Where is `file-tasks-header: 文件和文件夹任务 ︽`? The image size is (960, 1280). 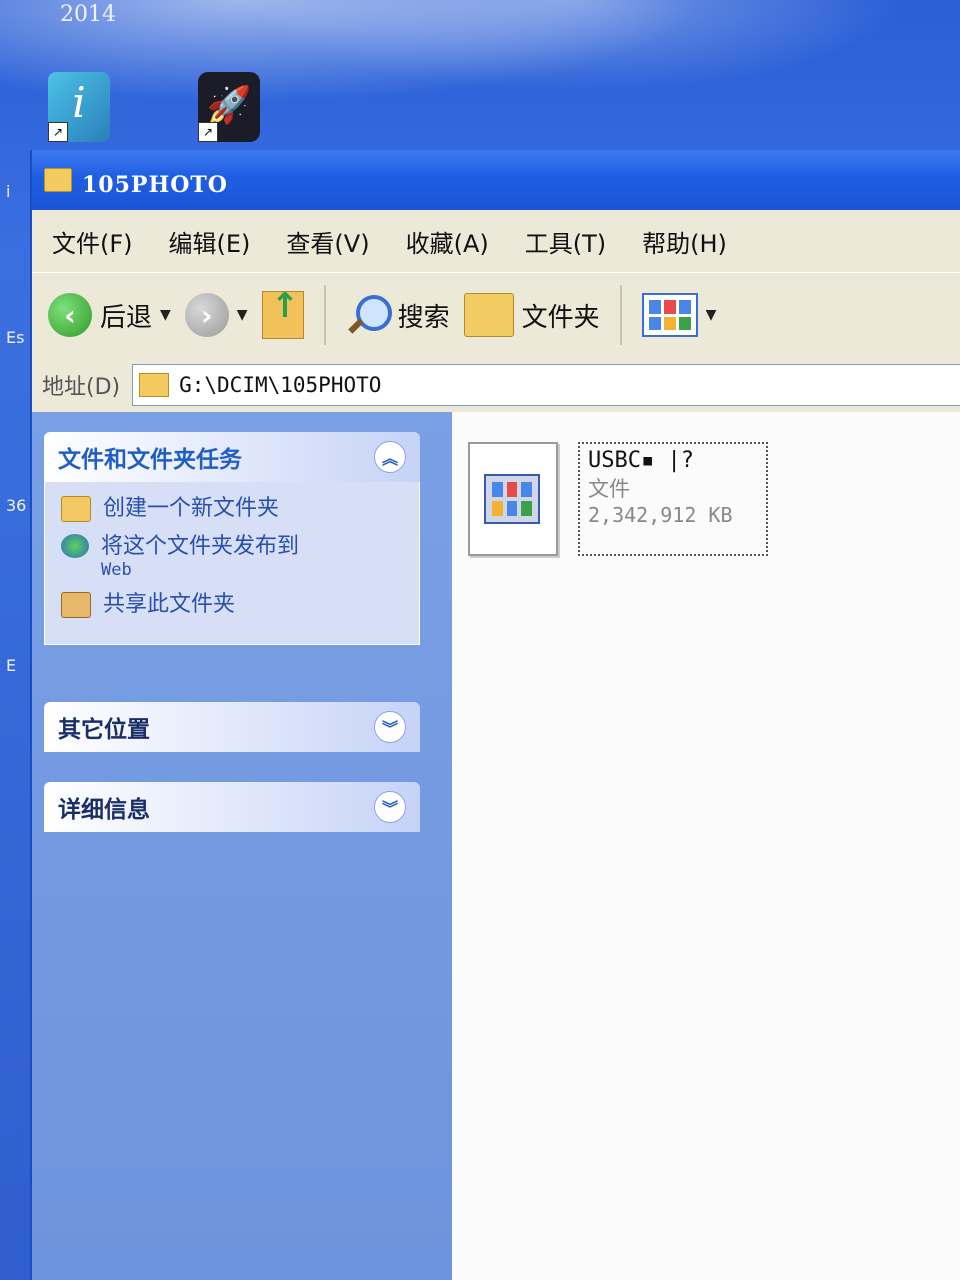 file-tasks-header: 文件和文件夹任务 ︽ is located at coordinates (232, 457).